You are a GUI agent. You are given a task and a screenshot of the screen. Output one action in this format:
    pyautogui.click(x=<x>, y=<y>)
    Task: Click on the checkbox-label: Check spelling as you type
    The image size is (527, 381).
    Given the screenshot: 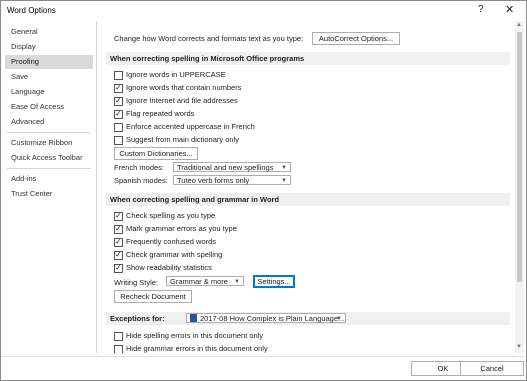 What is the action you would take?
    pyautogui.click(x=171, y=215)
    